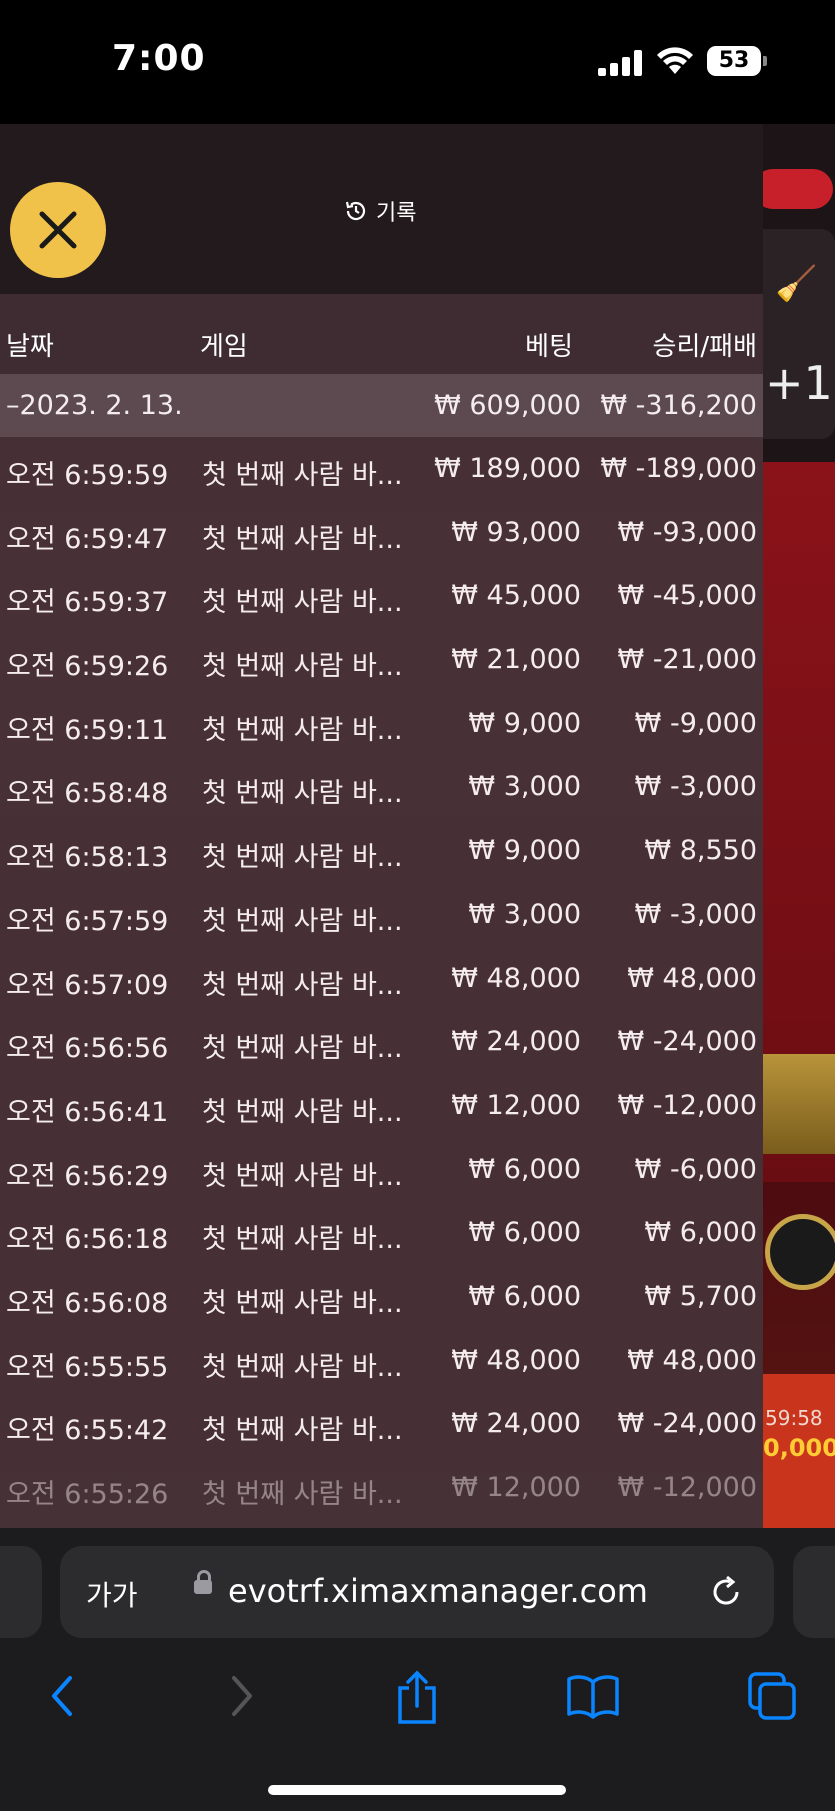 The width and height of the screenshot is (835, 1811). Describe the element at coordinates (417, 1790) in the screenshot. I see `home-indicator` at that location.